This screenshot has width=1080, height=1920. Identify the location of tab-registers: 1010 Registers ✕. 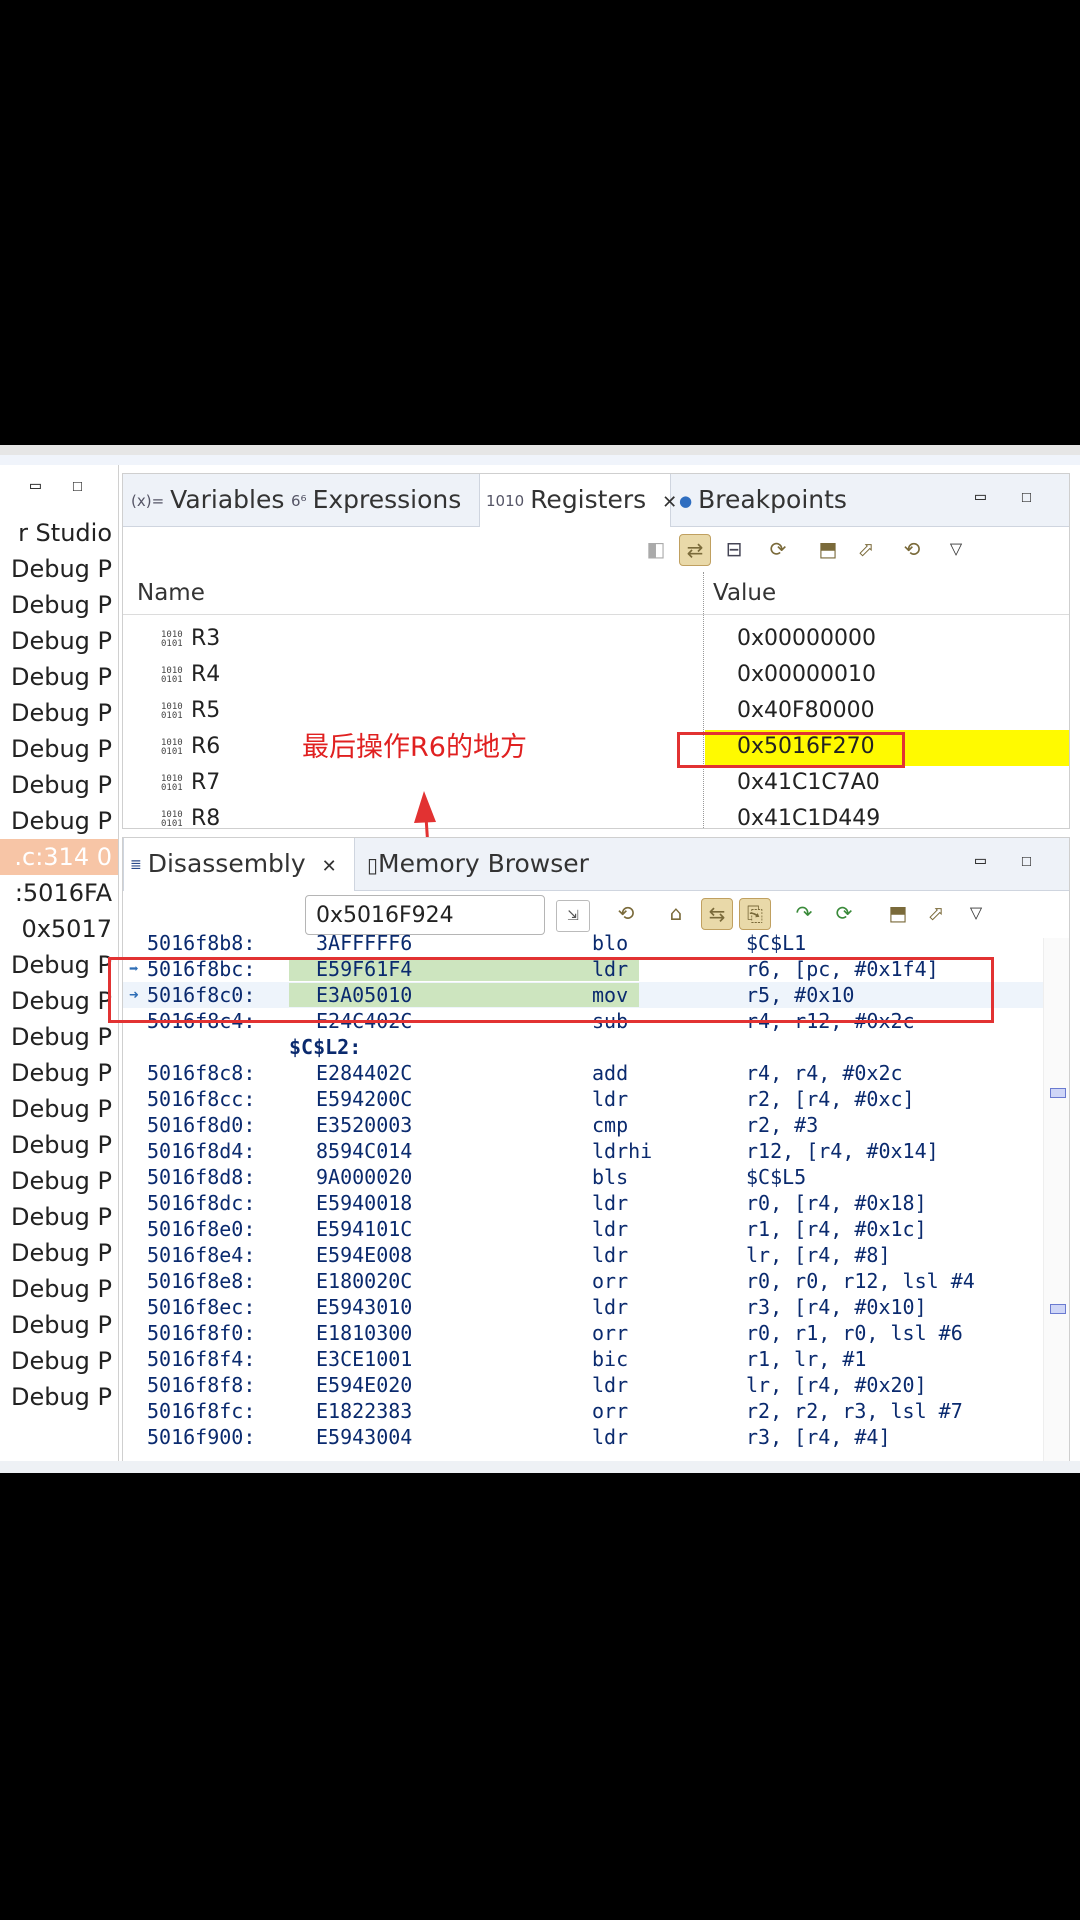
(578, 500).